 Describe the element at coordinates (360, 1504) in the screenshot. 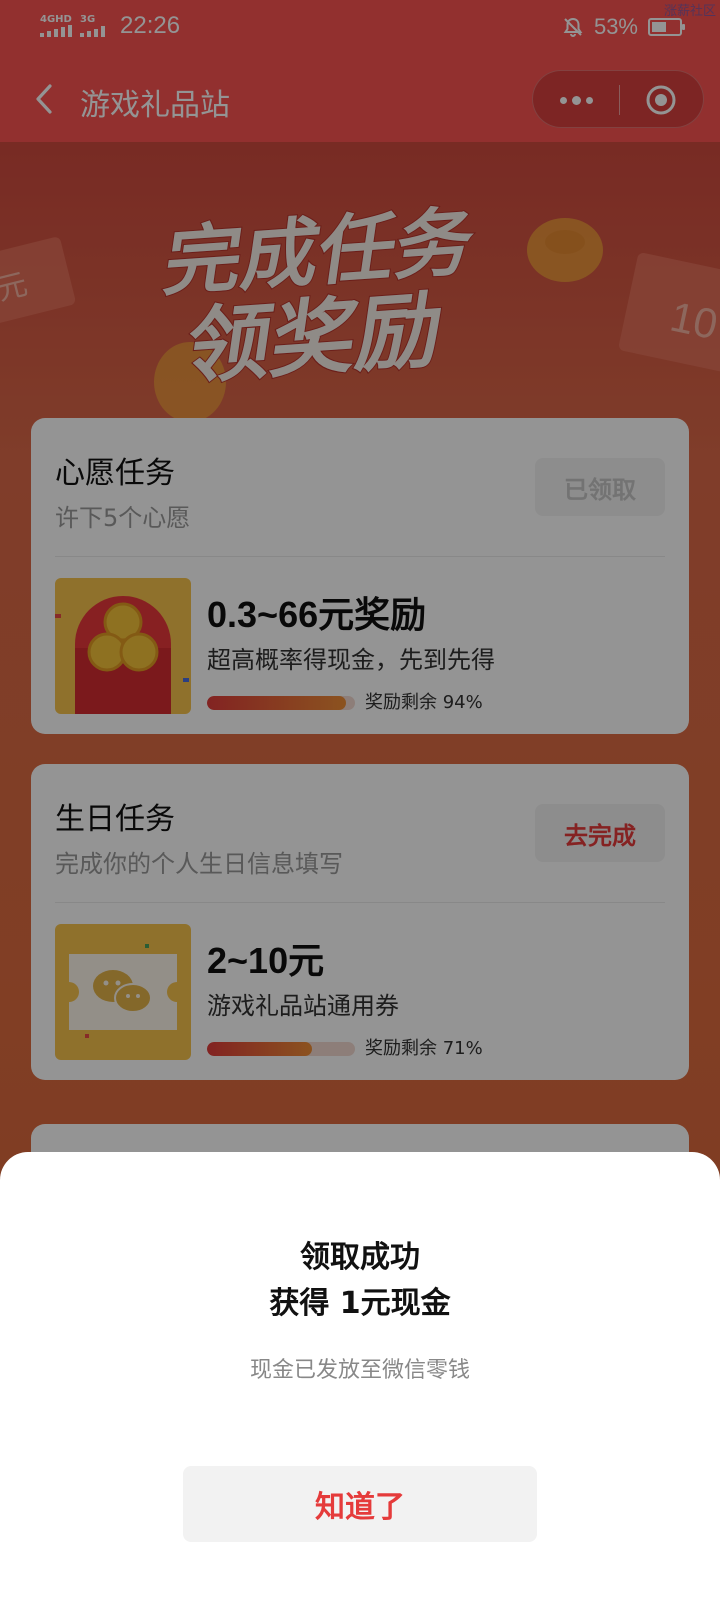

I see `got-it-button: 知道了` at that location.